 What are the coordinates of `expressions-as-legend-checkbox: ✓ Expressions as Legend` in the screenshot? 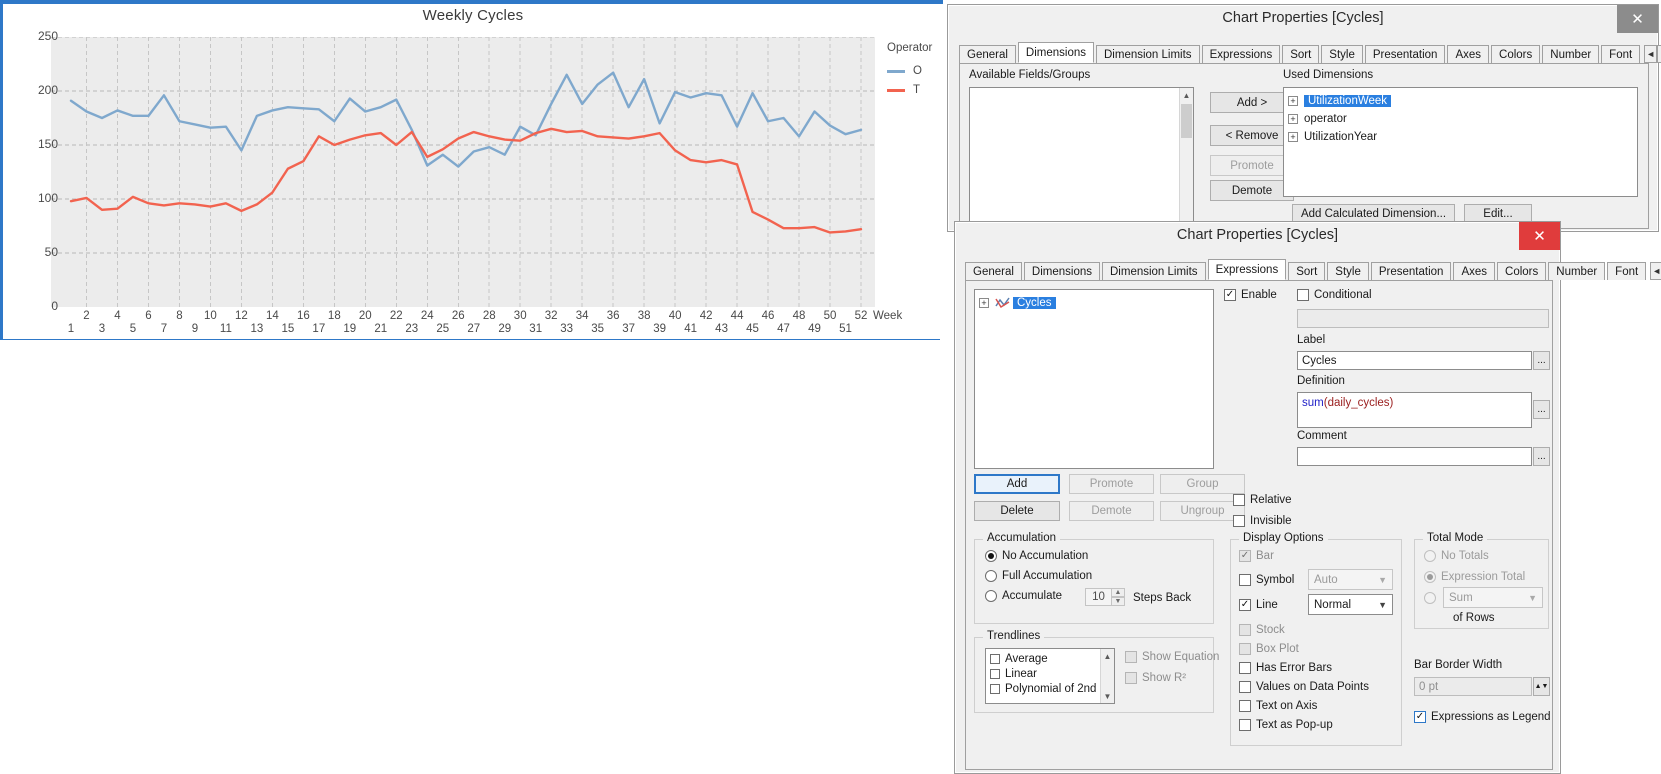 It's located at (1482, 717).